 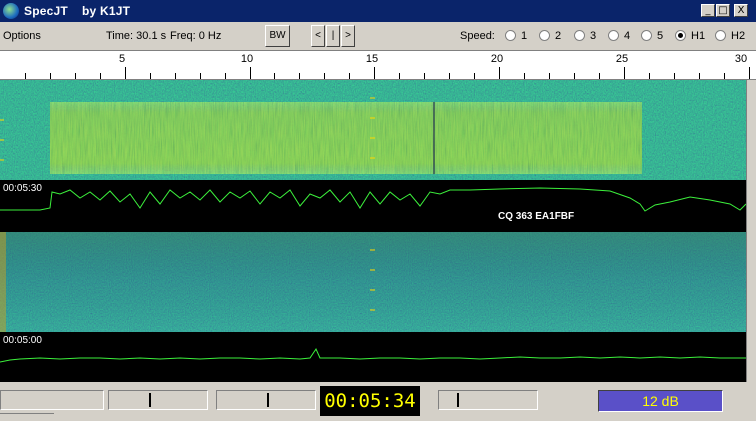 I want to click on time-readout: Time: 30.1 s, so click(x=136, y=36).